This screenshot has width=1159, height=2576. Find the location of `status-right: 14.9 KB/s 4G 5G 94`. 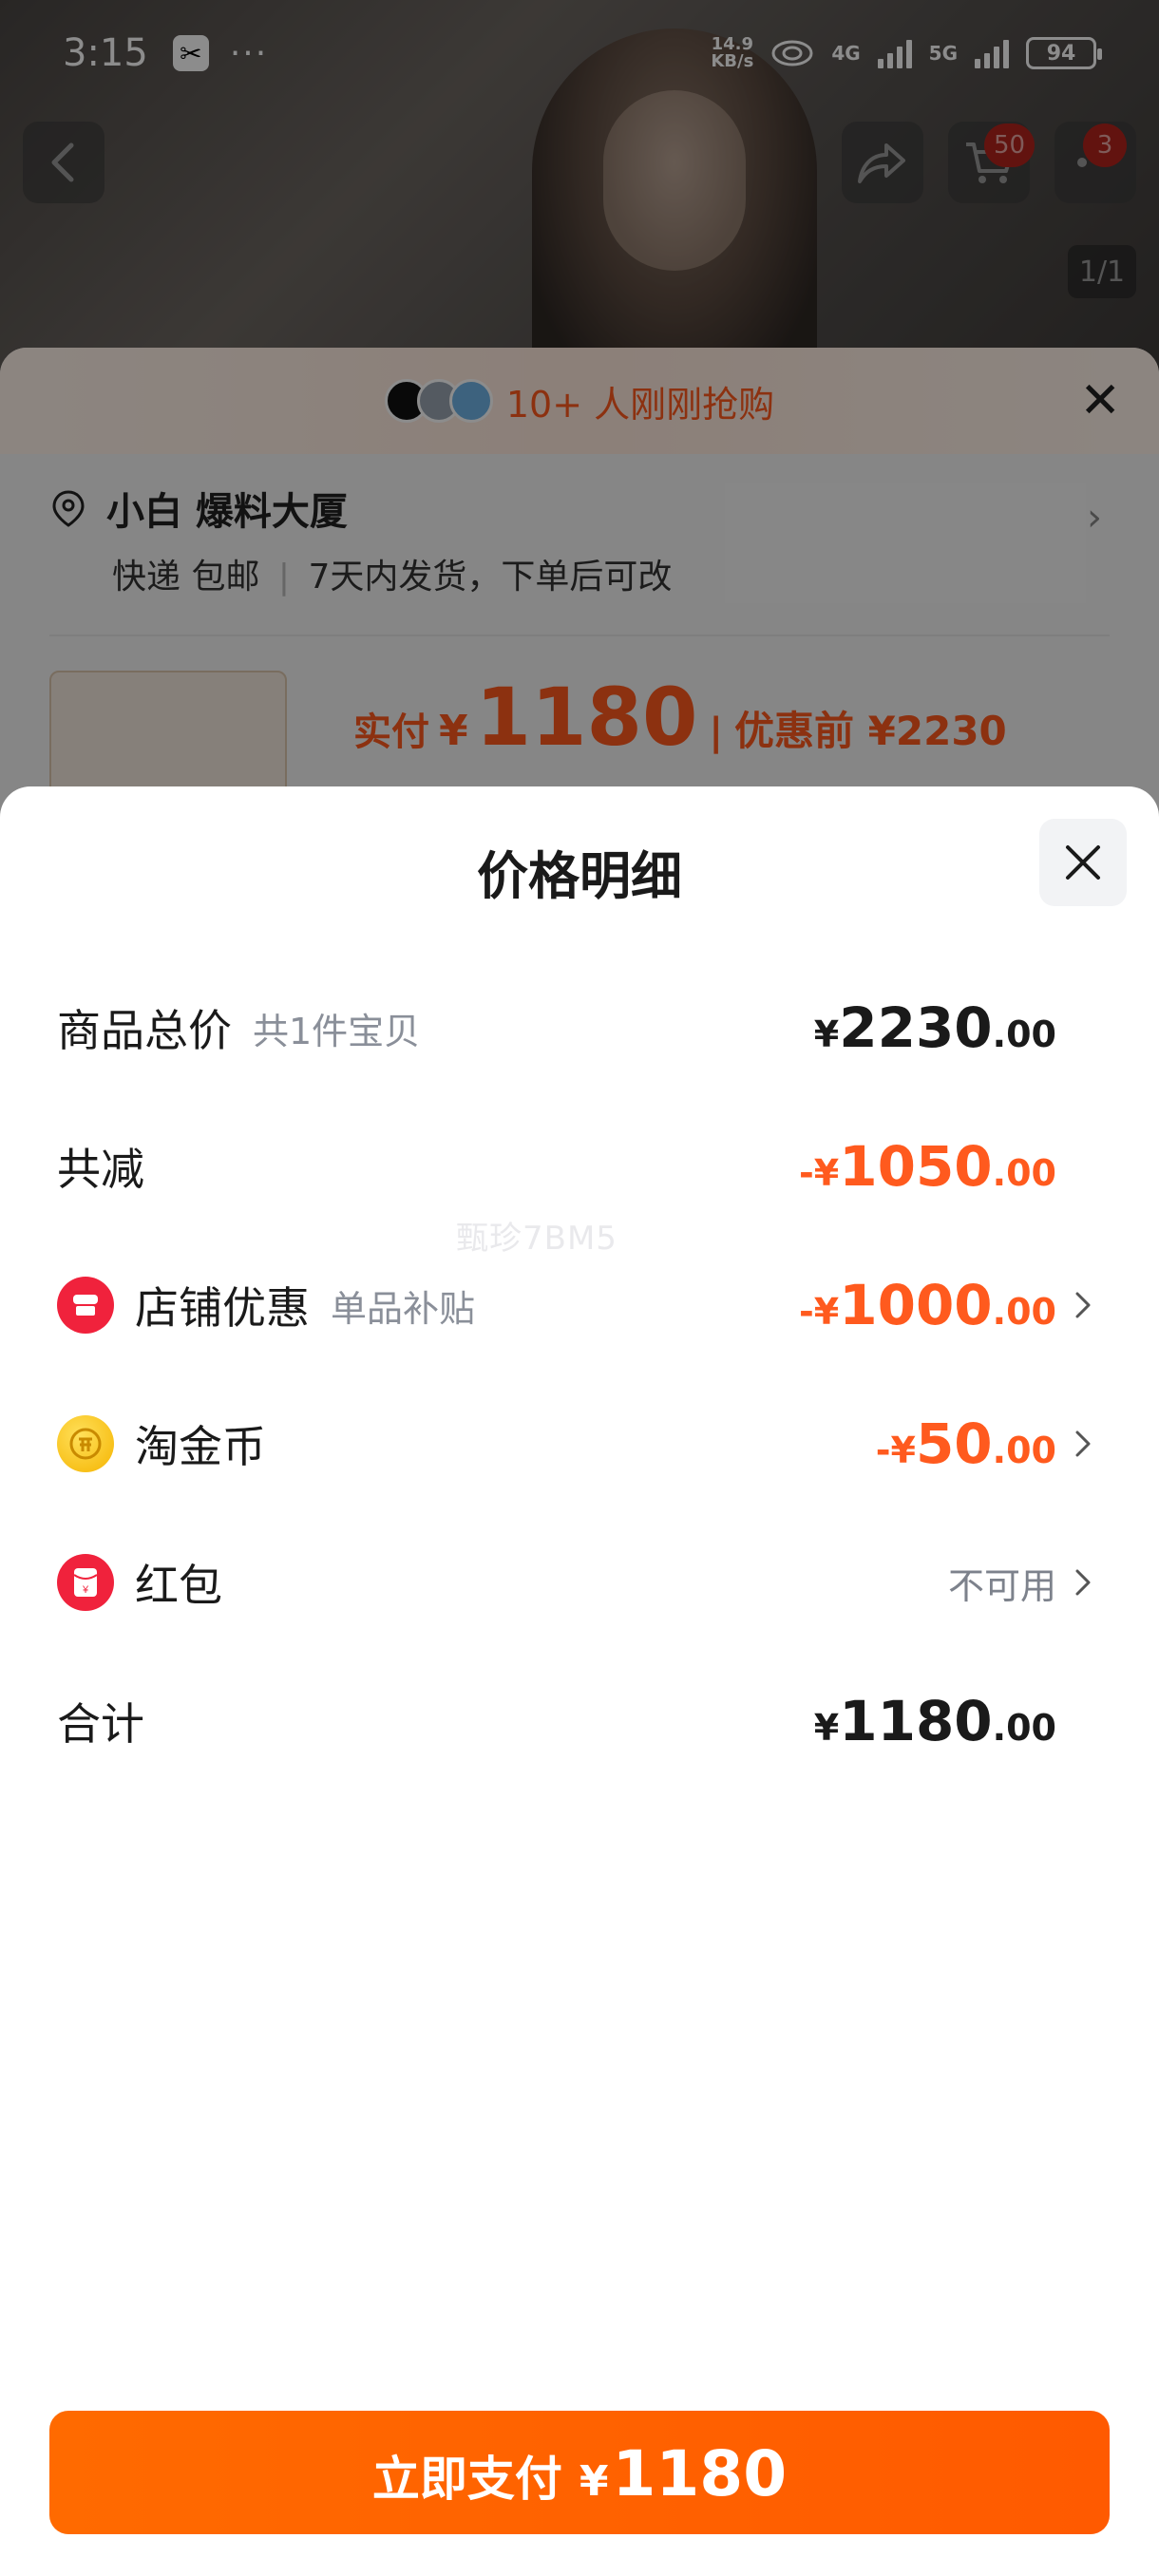

status-right: 14.9 KB/s 4G 5G 94 is located at coordinates (906, 52).